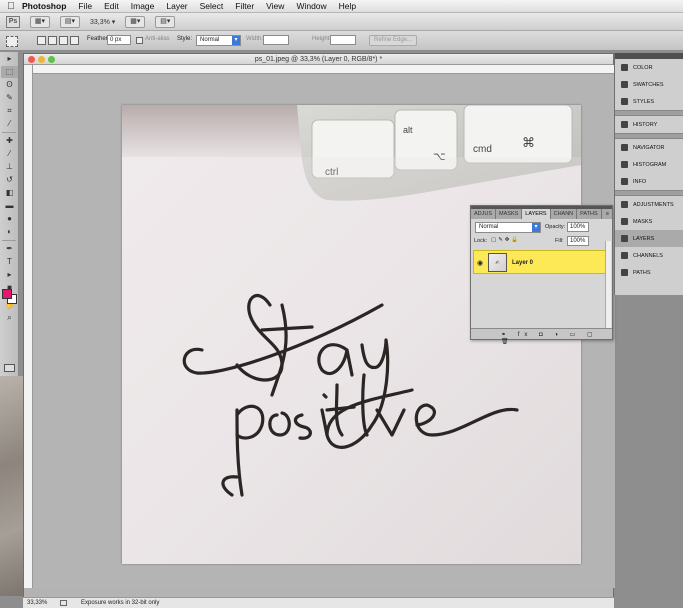 This screenshot has width=683, height=608. Describe the element at coordinates (44, 6) in the screenshot. I see `app-menu: Photoshop` at that location.